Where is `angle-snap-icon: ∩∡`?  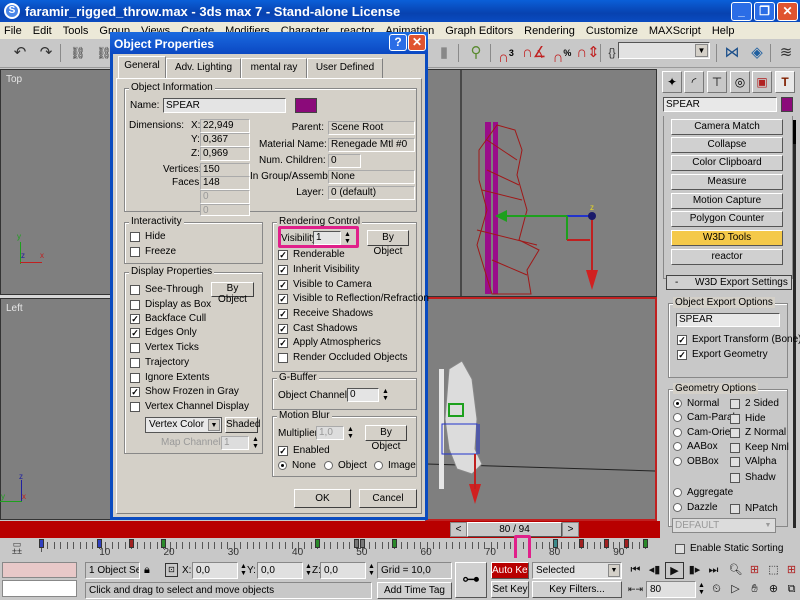
angle-snap-icon: ∩∡ is located at coordinates (534, 53).